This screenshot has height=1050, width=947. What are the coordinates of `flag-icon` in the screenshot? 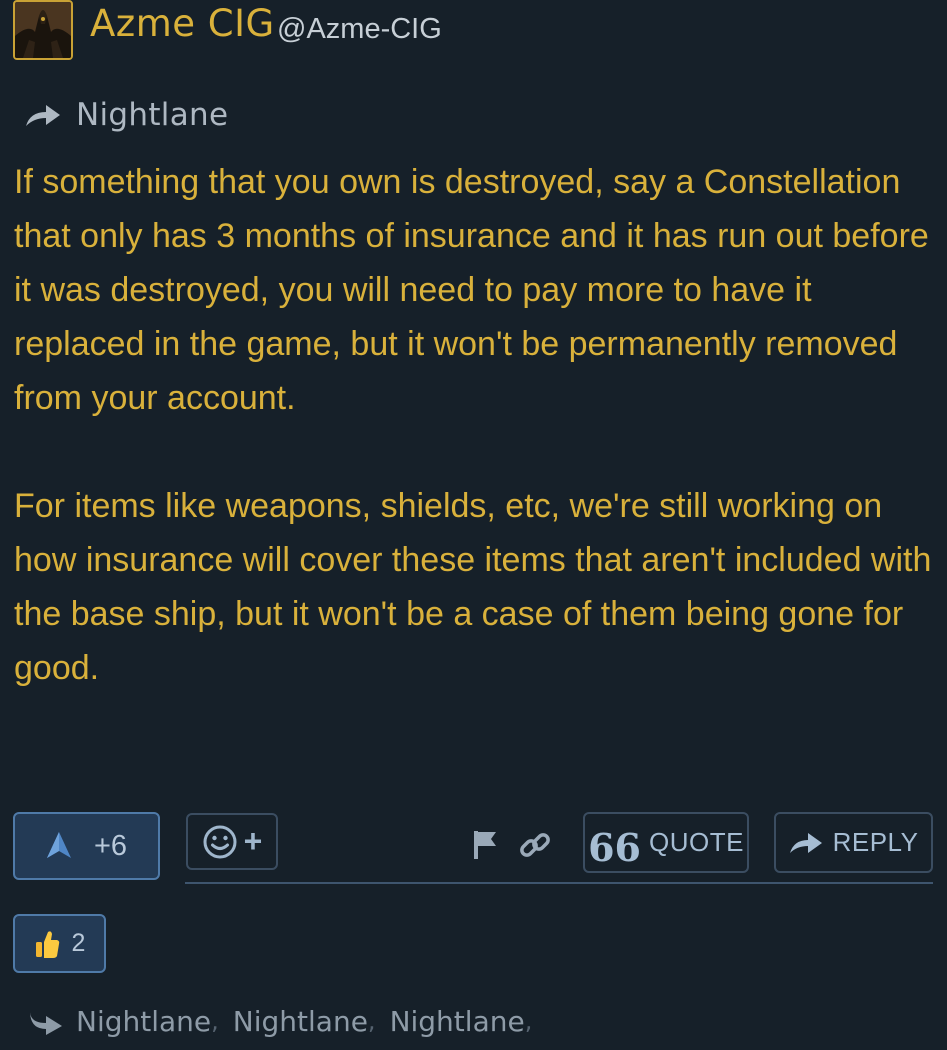 It's located at (485, 845).